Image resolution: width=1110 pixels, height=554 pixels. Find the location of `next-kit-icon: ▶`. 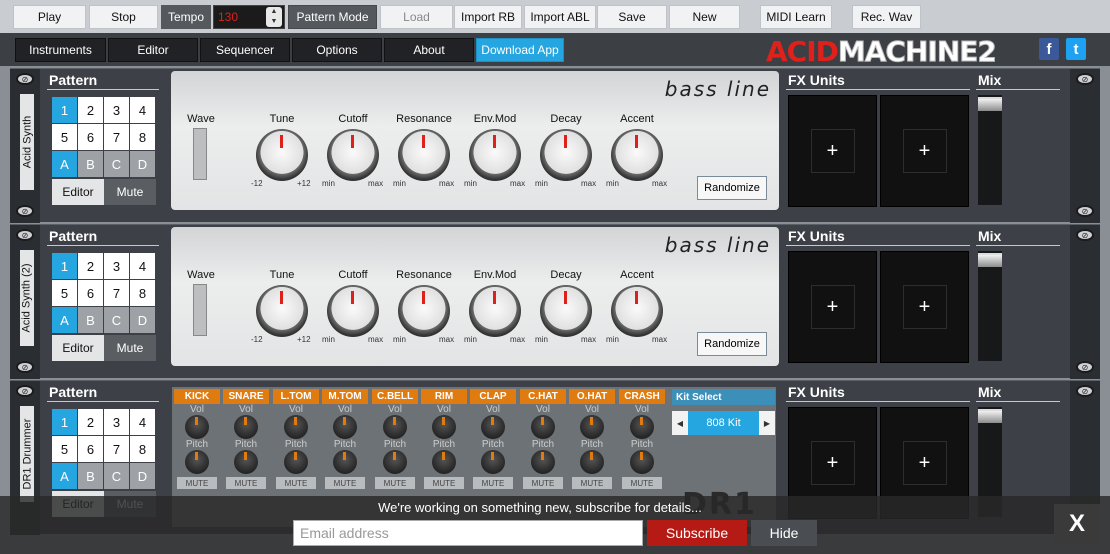

next-kit-icon: ▶ is located at coordinates (767, 423).